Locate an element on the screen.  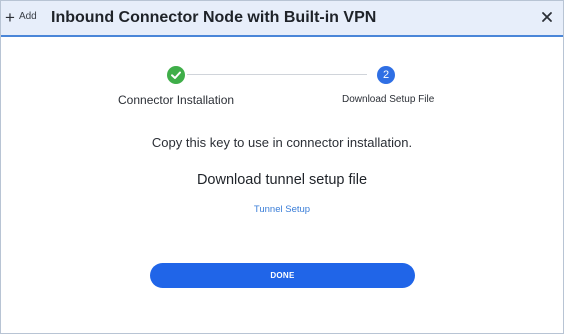
plus-icon: + is located at coordinates (10, 17).